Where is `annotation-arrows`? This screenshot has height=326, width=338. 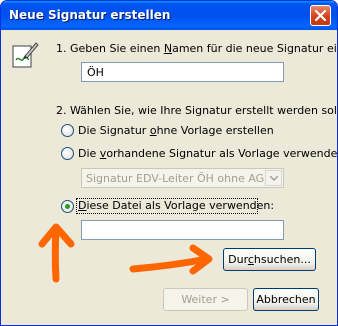 annotation-arrows is located at coordinates (125, 253).